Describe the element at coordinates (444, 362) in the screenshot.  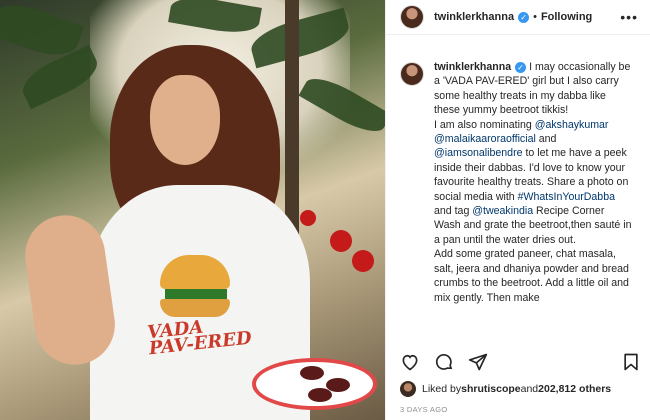
I see `comment-icon` at that location.